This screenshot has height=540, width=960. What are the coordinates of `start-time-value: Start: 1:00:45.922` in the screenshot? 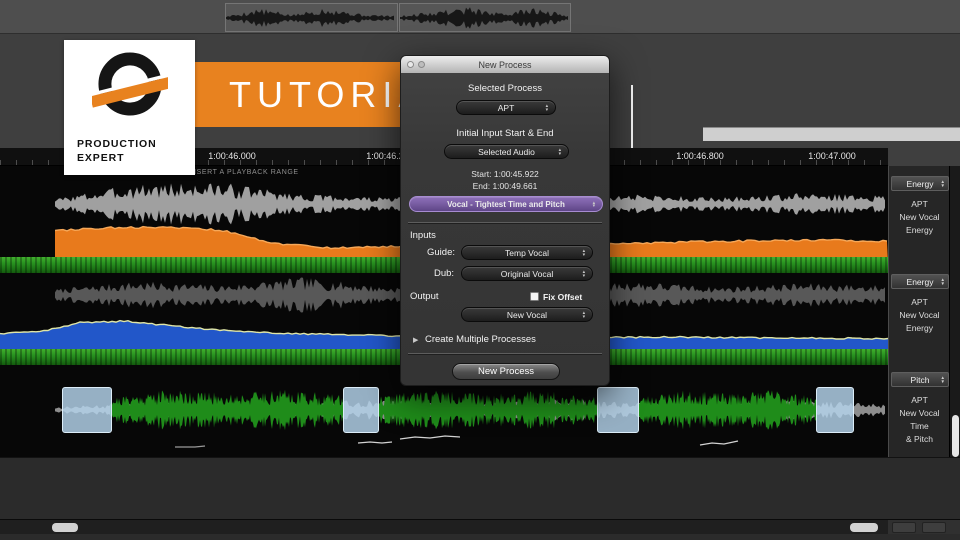 It's located at (505, 174).